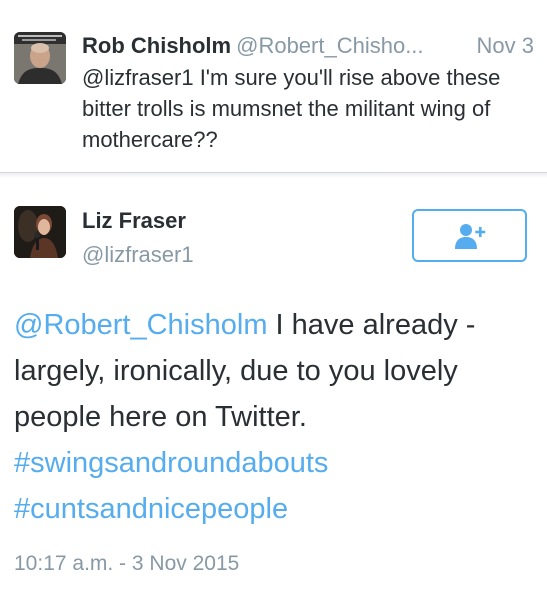 The width and height of the screenshot is (547, 600). I want to click on follow-button, so click(469, 235).